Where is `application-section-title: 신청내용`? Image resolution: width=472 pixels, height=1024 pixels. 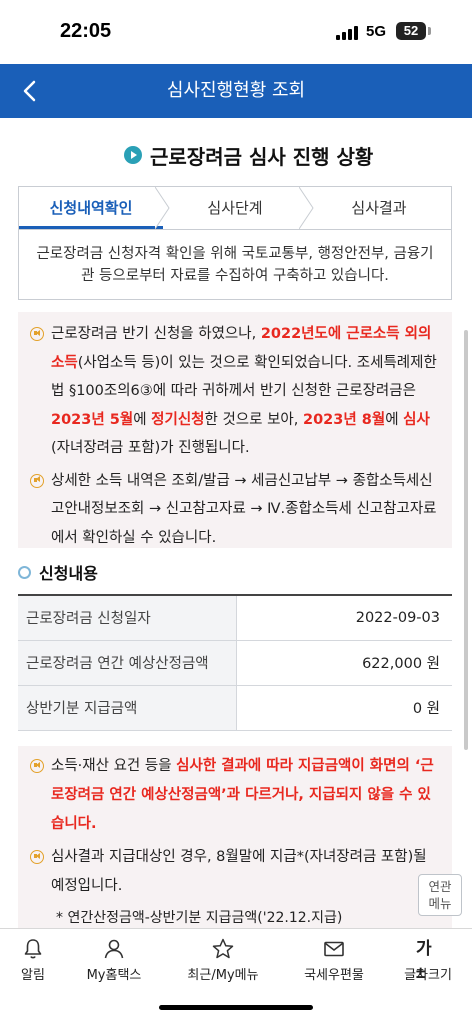 application-section-title: 신청내용 is located at coordinates (58, 572).